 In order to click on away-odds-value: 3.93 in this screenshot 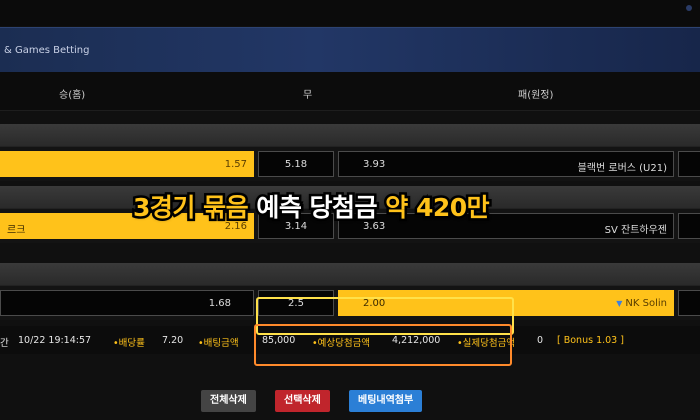, I will do `click(374, 164)`.